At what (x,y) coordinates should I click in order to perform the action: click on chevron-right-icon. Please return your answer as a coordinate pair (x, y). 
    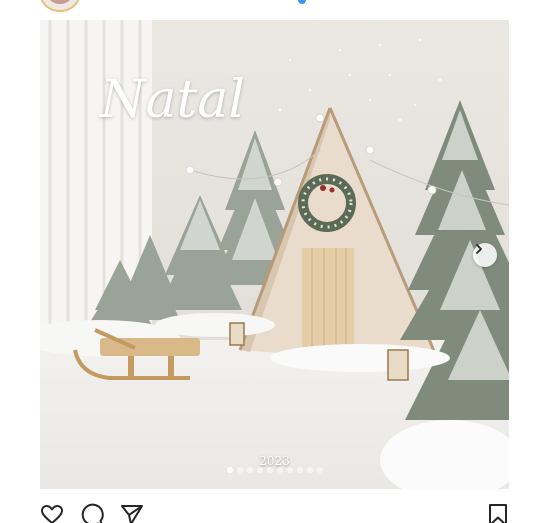
    Looking at the image, I should click on (479, 249).